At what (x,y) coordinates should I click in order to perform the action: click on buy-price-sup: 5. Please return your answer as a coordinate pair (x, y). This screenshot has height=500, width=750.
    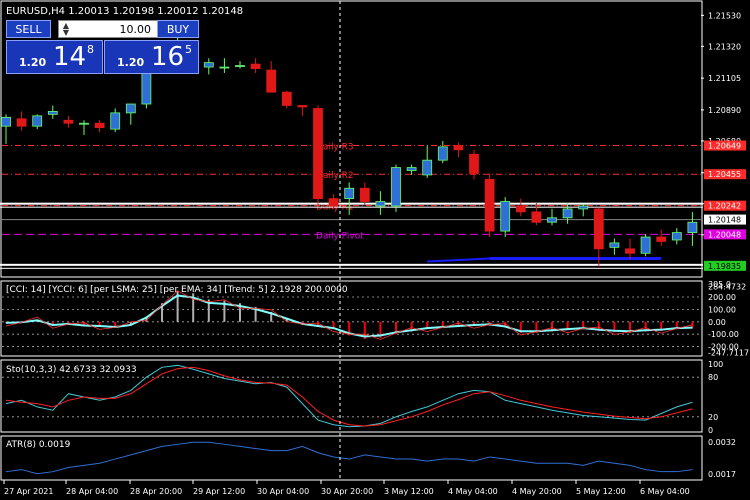
    Looking at the image, I should click on (188, 49).